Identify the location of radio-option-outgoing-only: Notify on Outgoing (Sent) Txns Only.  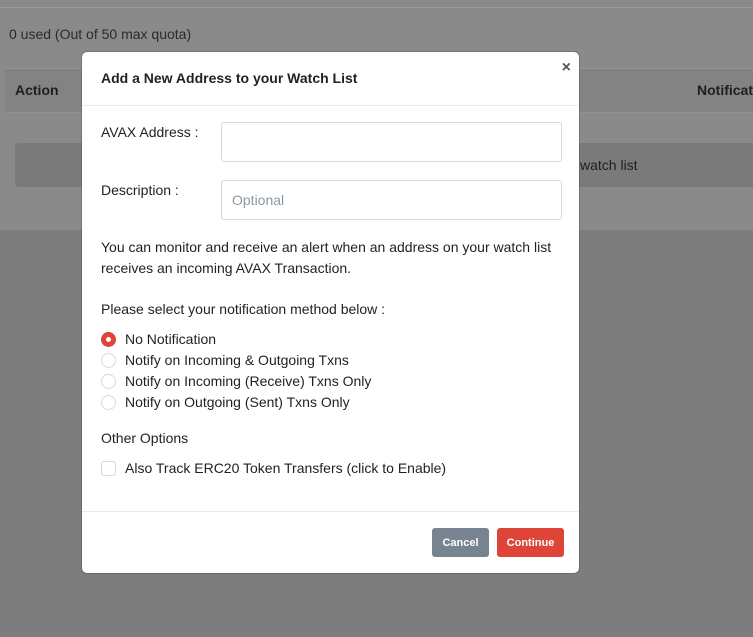
(225, 402).